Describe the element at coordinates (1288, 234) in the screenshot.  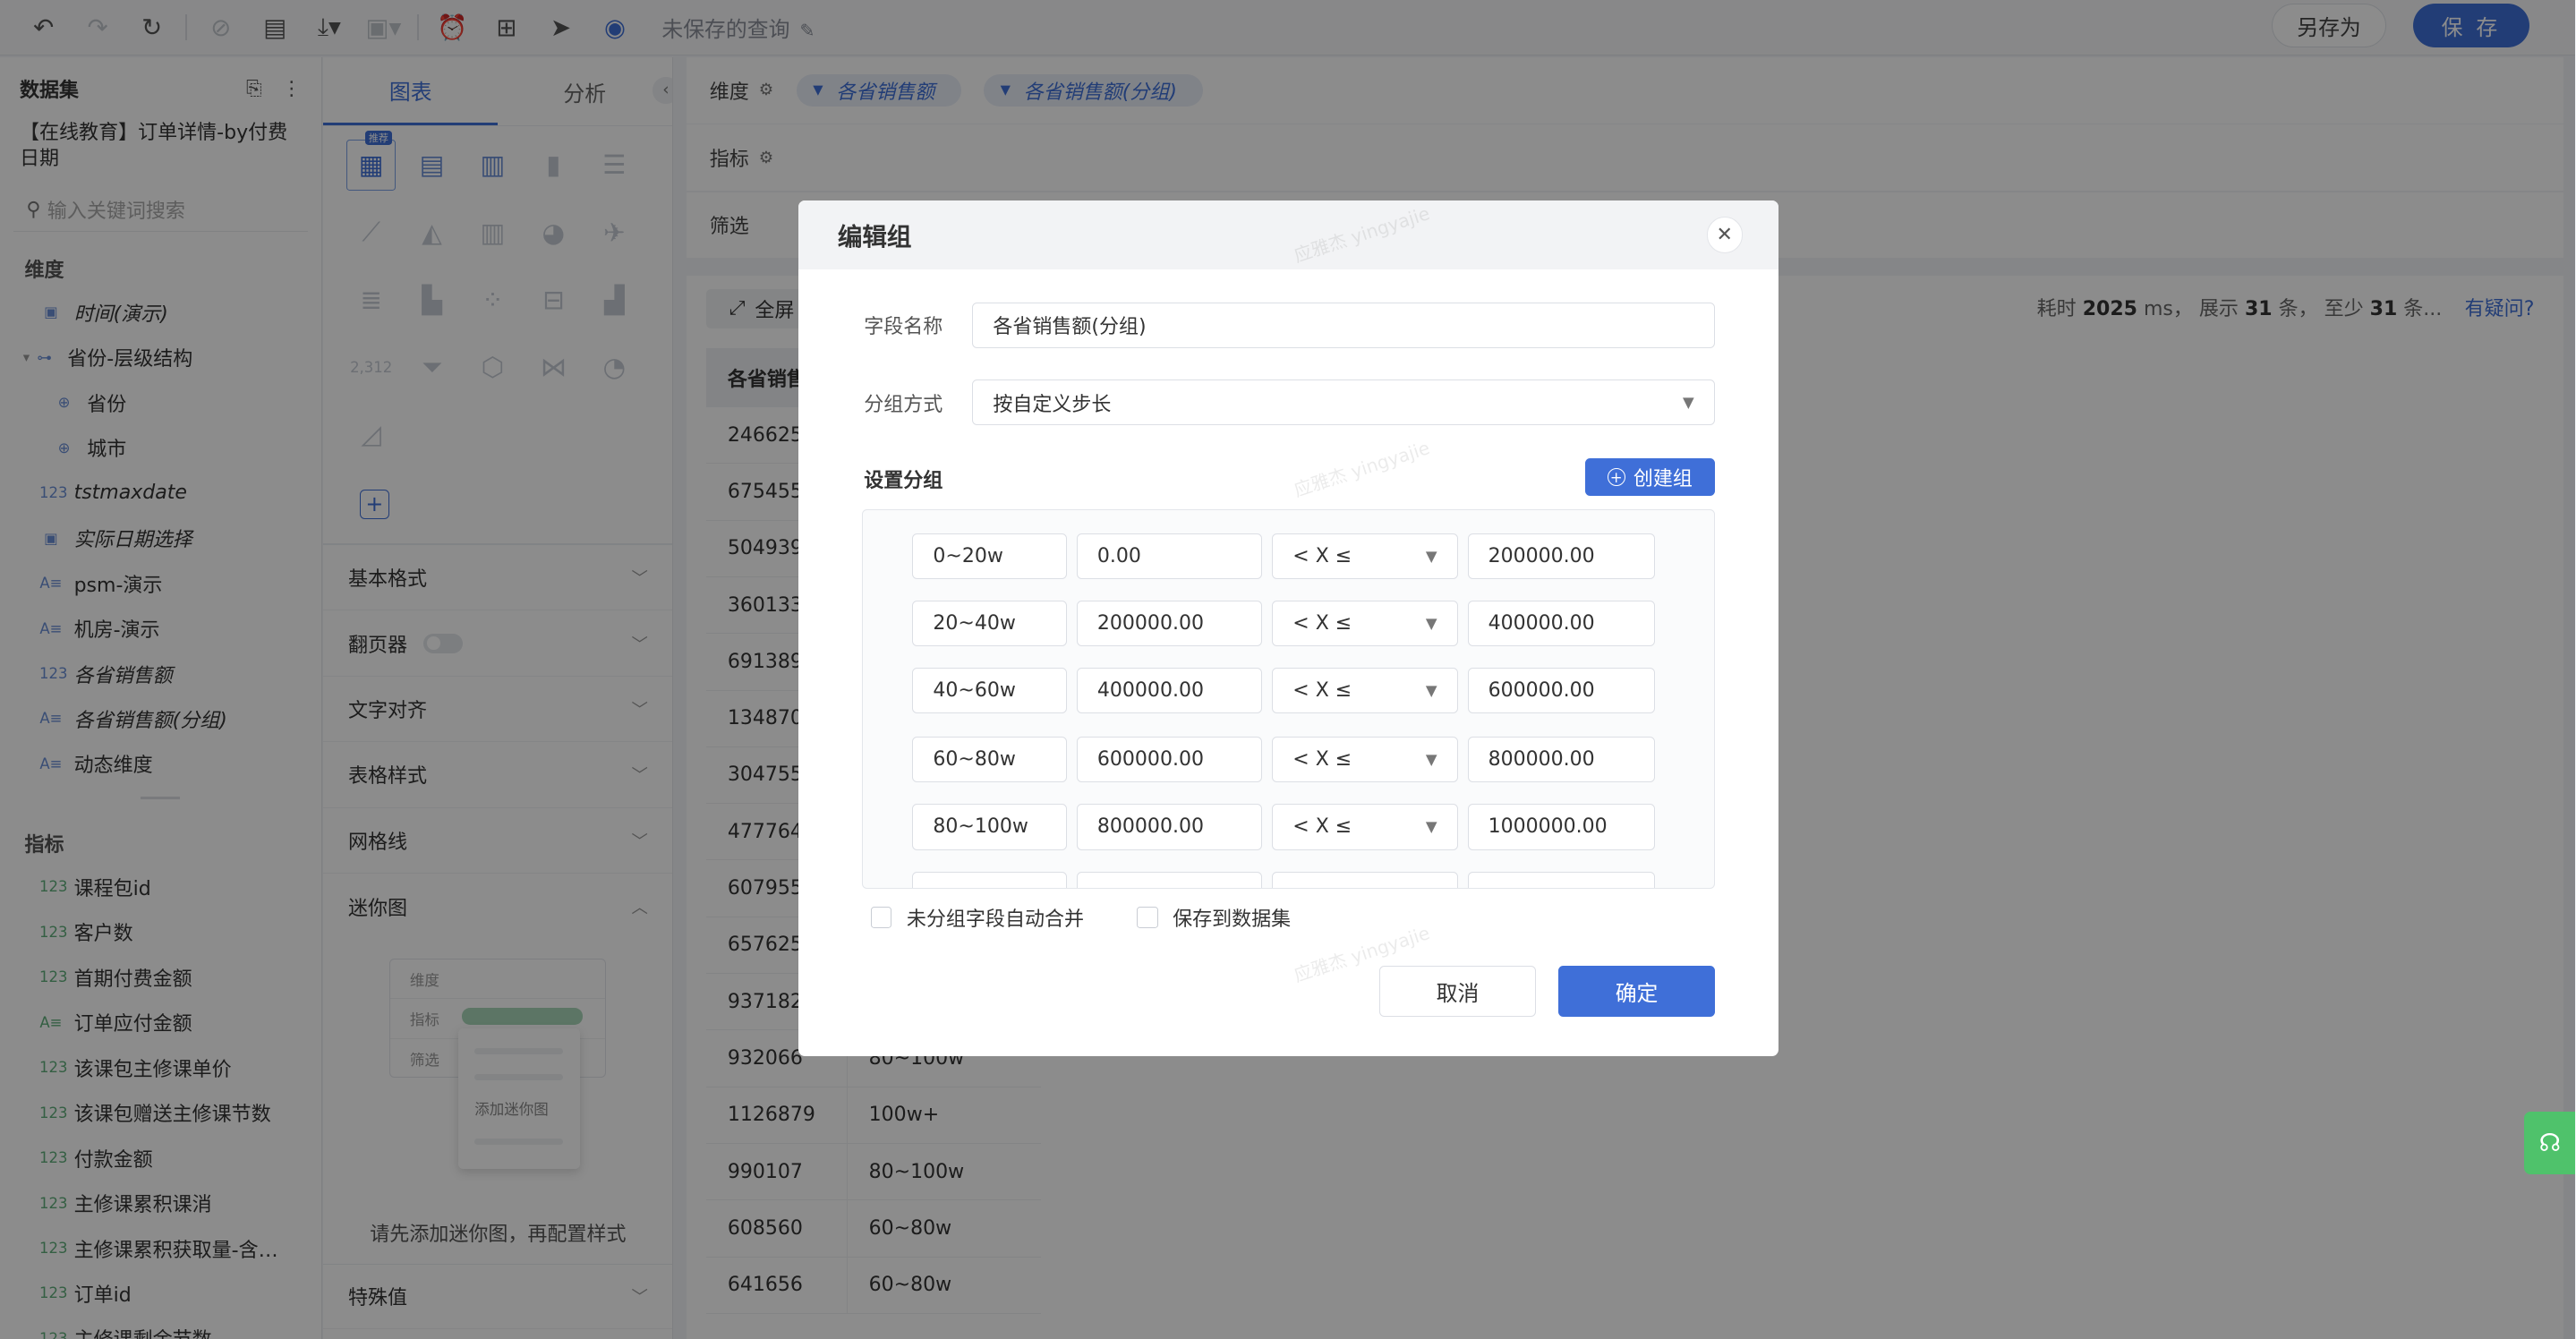
I see `dialog-header: 编辑组 ✕` at that location.